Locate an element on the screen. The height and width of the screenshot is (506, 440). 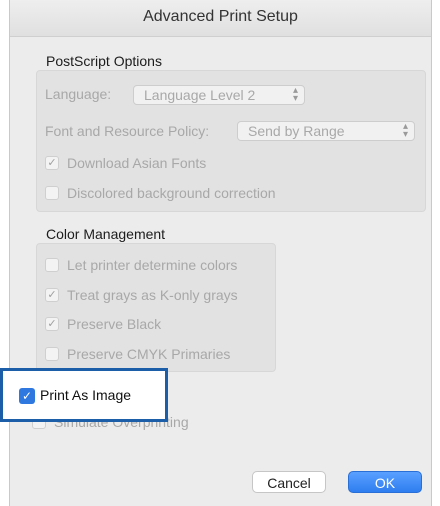
language-popup: Language Level 2 ▴ ▾ is located at coordinates (219, 95).